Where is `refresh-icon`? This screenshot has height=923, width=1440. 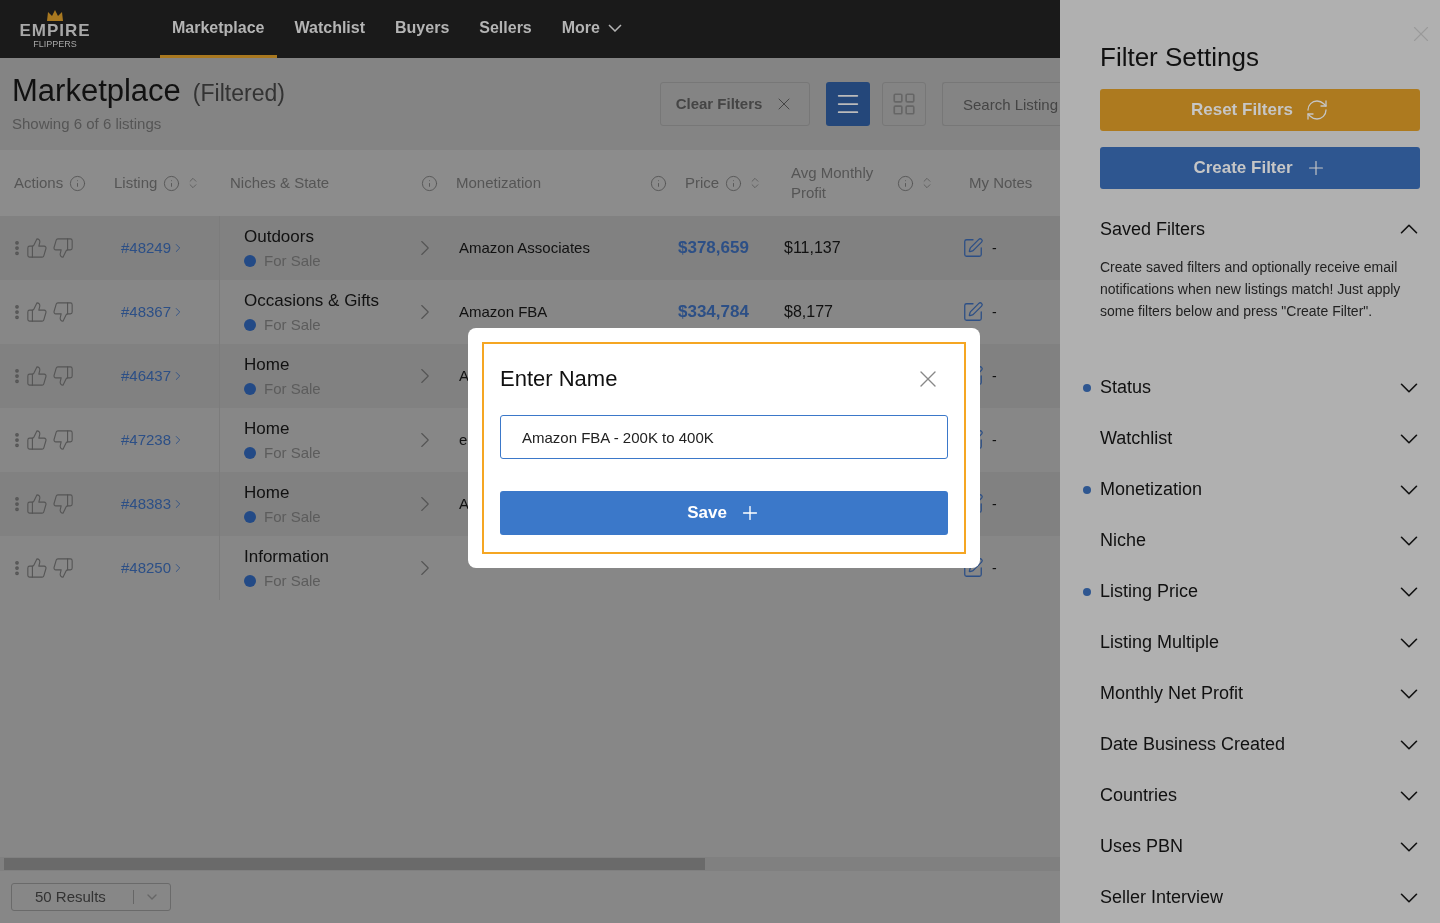 refresh-icon is located at coordinates (1317, 110).